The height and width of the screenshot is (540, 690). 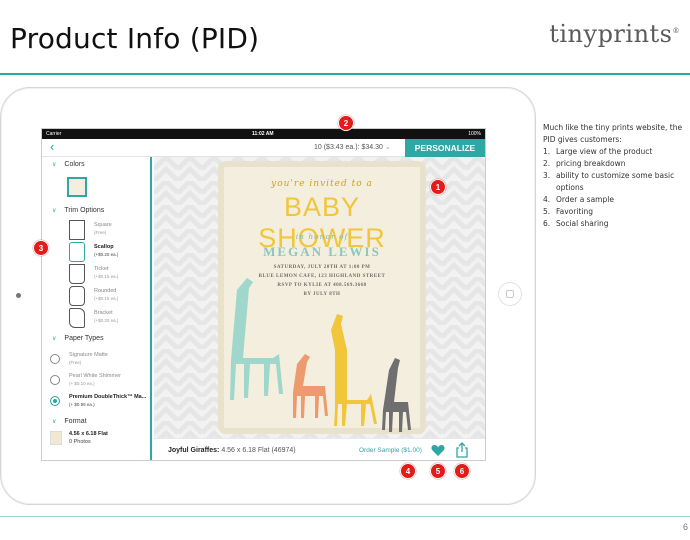 I want to click on list-text: pricing breakdown, so click(x=591, y=163).